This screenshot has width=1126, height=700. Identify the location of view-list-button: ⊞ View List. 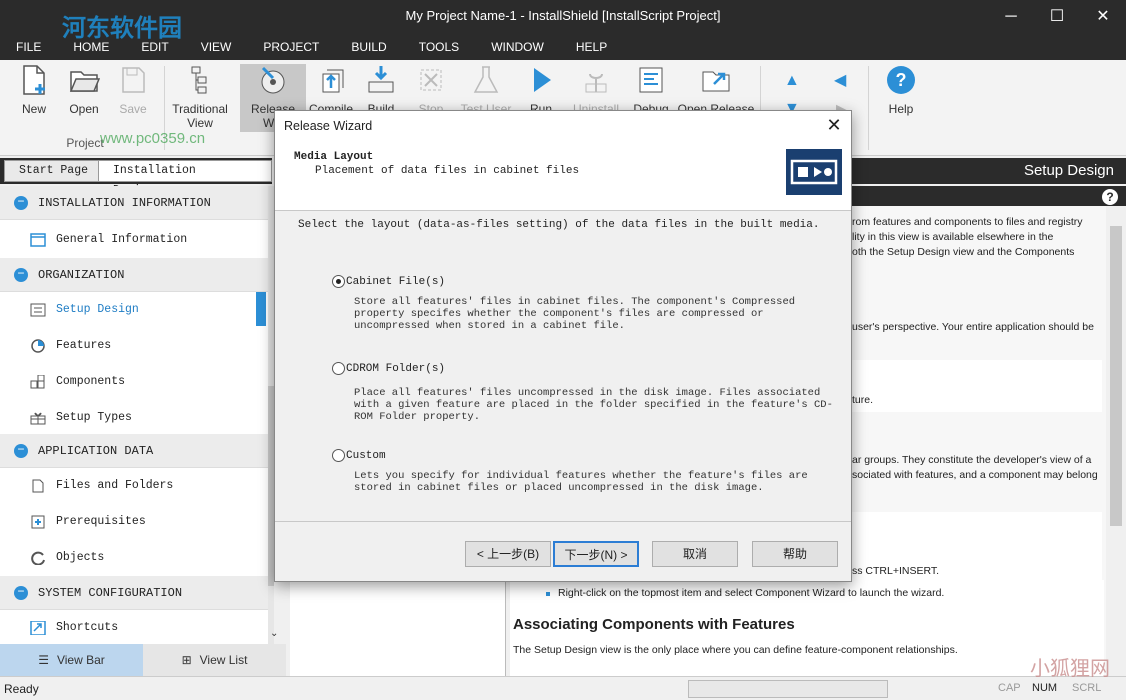
(214, 660).